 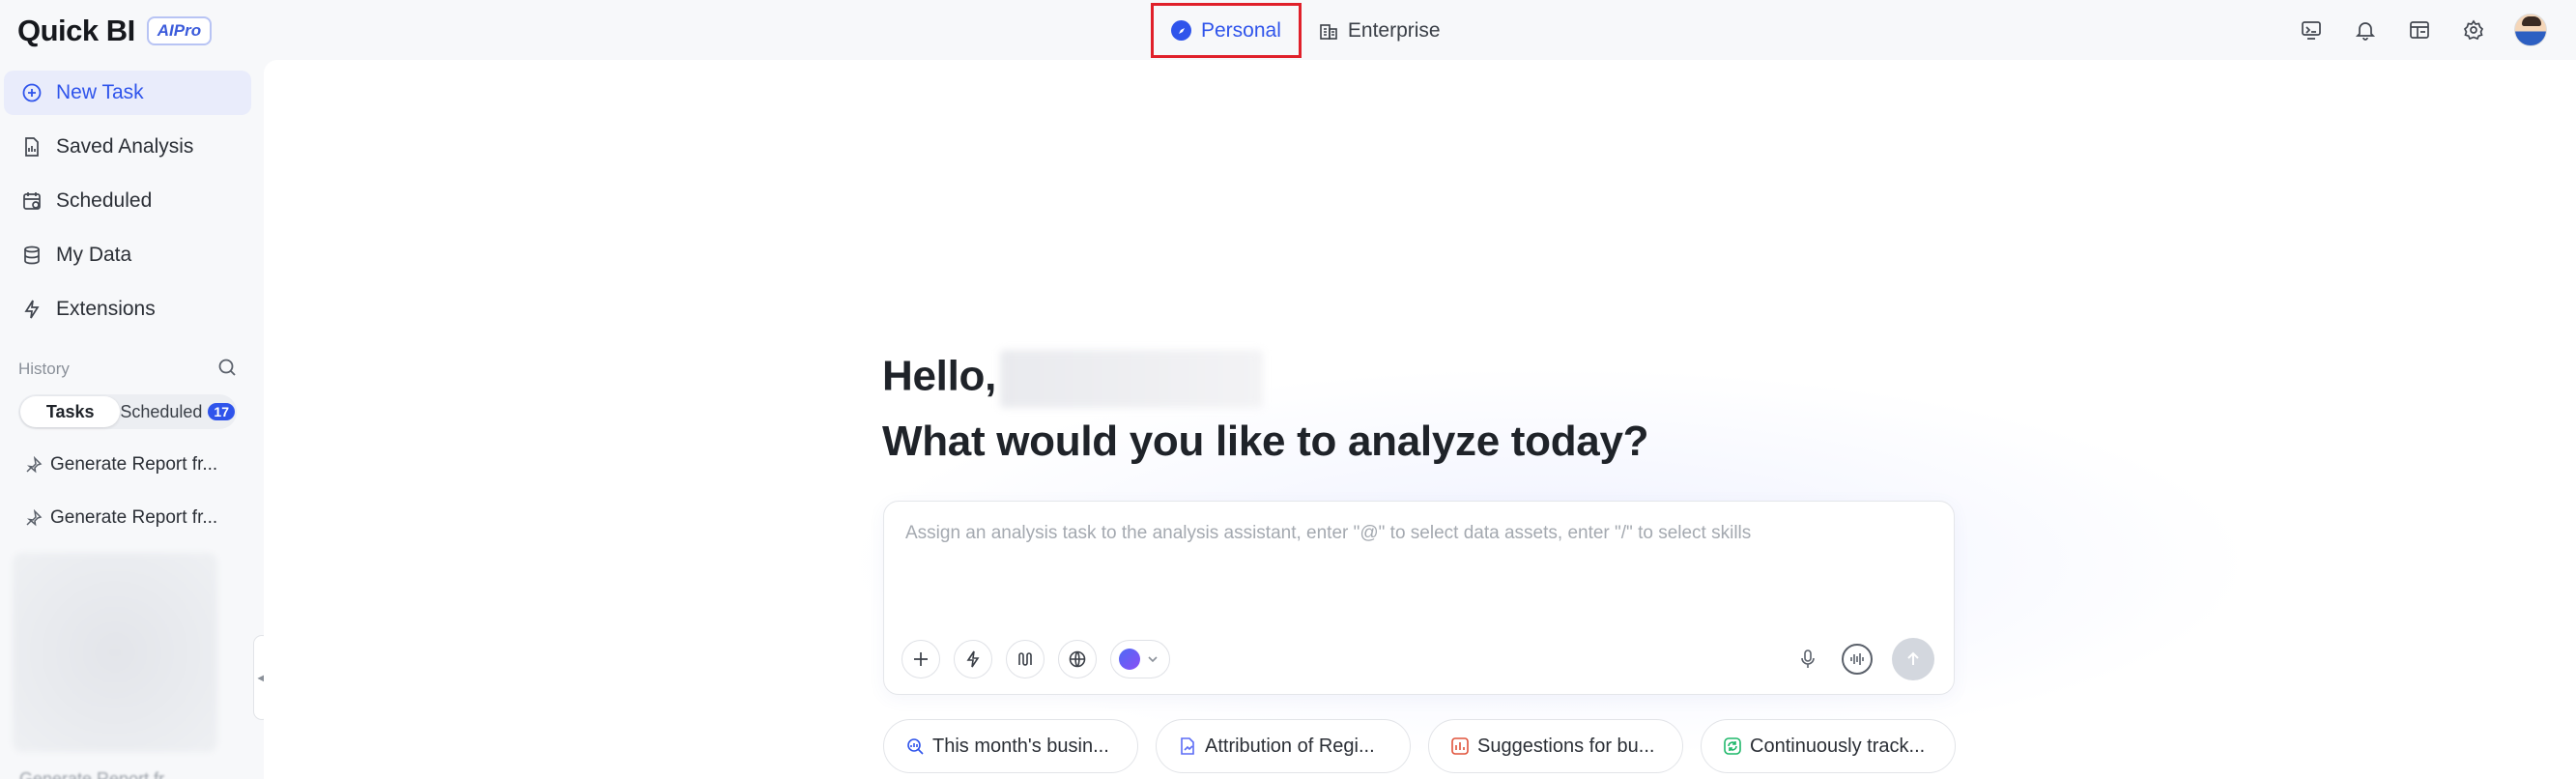 What do you see at coordinates (32, 201) in the screenshot?
I see `calendar-clock-icon` at bounding box center [32, 201].